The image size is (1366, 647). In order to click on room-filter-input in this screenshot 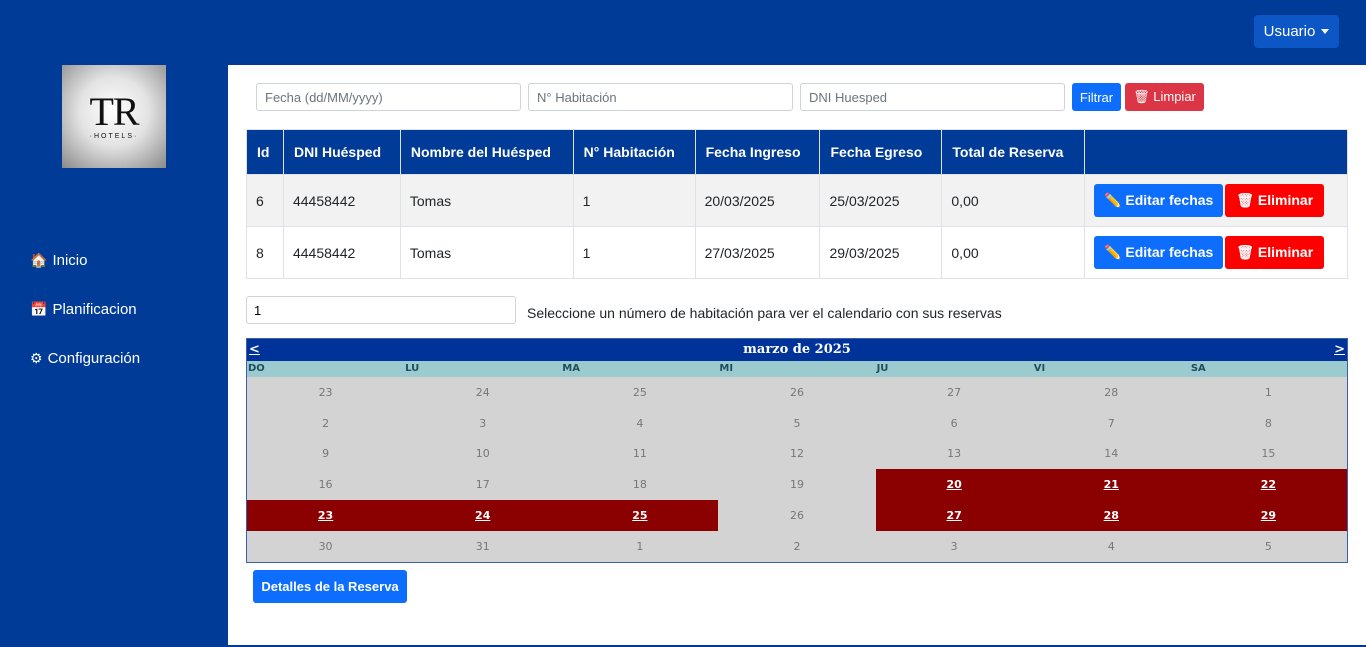, I will do `click(660, 97)`.